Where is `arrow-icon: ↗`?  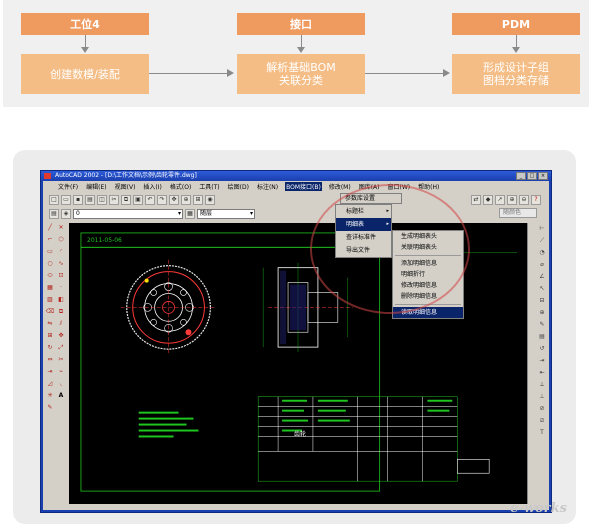 arrow-icon: ↗ is located at coordinates (500, 199).